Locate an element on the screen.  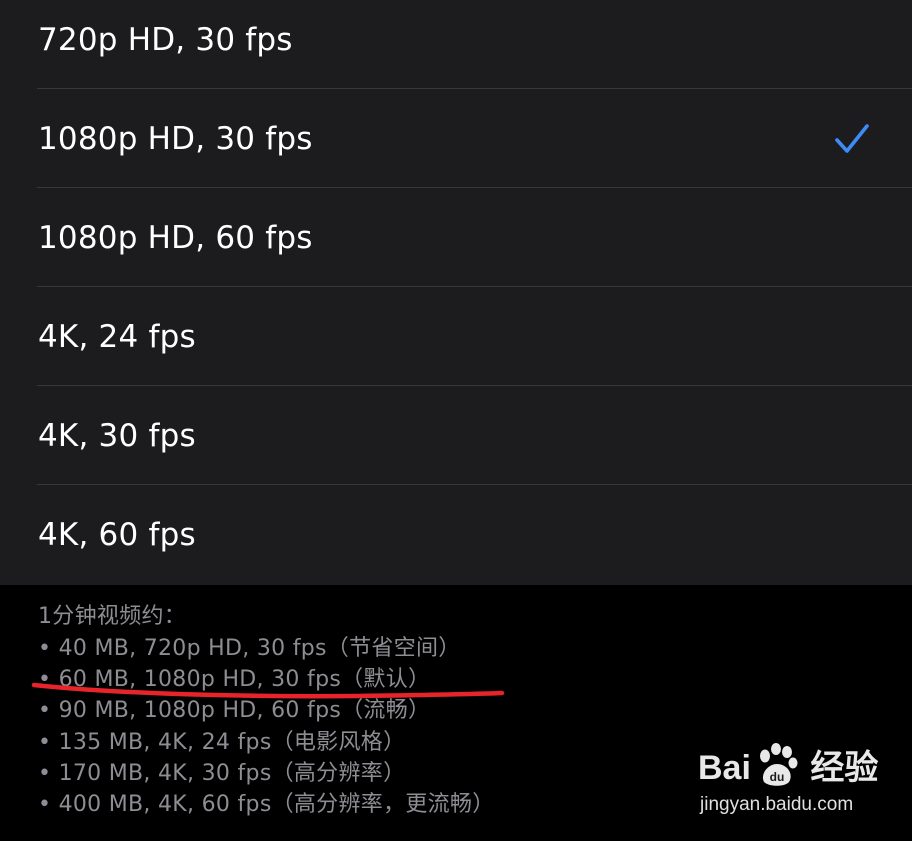
footer-line: • 90 MB, 1080p HD, 60 fps（流畅） is located at coordinates (234, 710).